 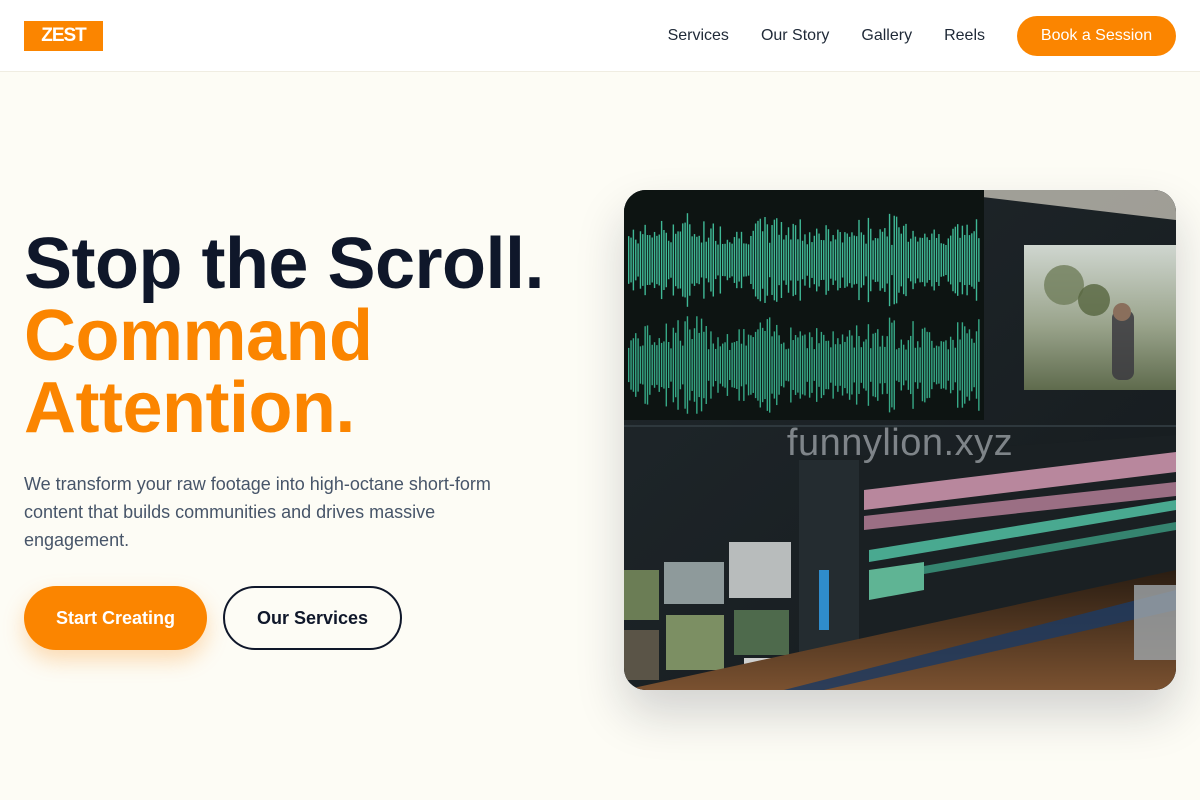 I want to click on nav-link-our-story: Our Story, so click(x=795, y=36).